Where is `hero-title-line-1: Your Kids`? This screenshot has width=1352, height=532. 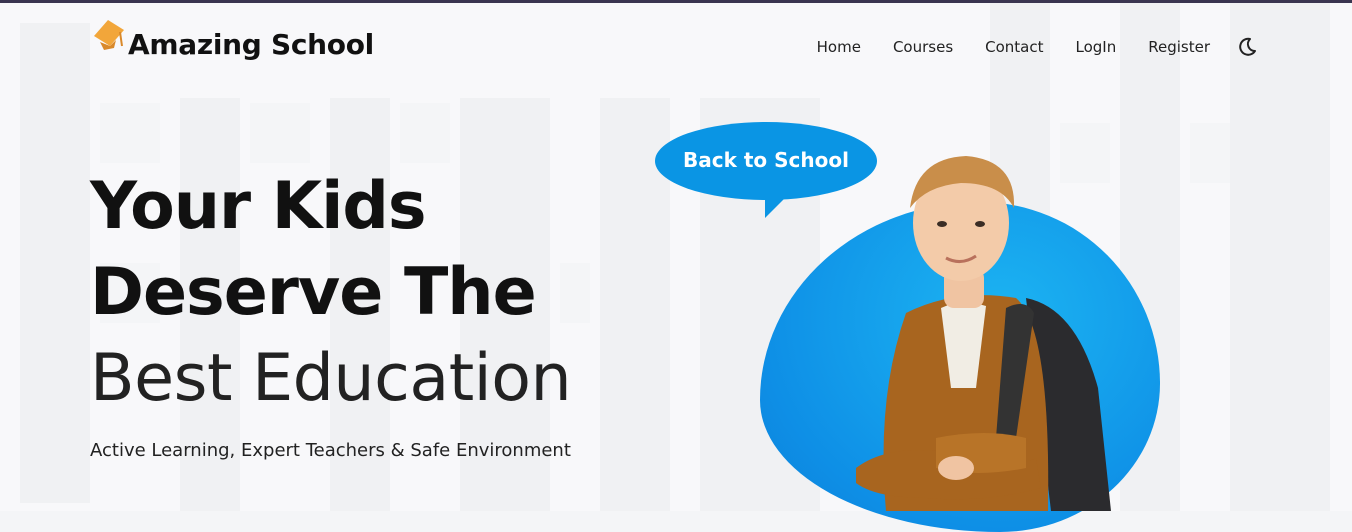
hero-title-line-1: Your Kids is located at coordinates (258, 206).